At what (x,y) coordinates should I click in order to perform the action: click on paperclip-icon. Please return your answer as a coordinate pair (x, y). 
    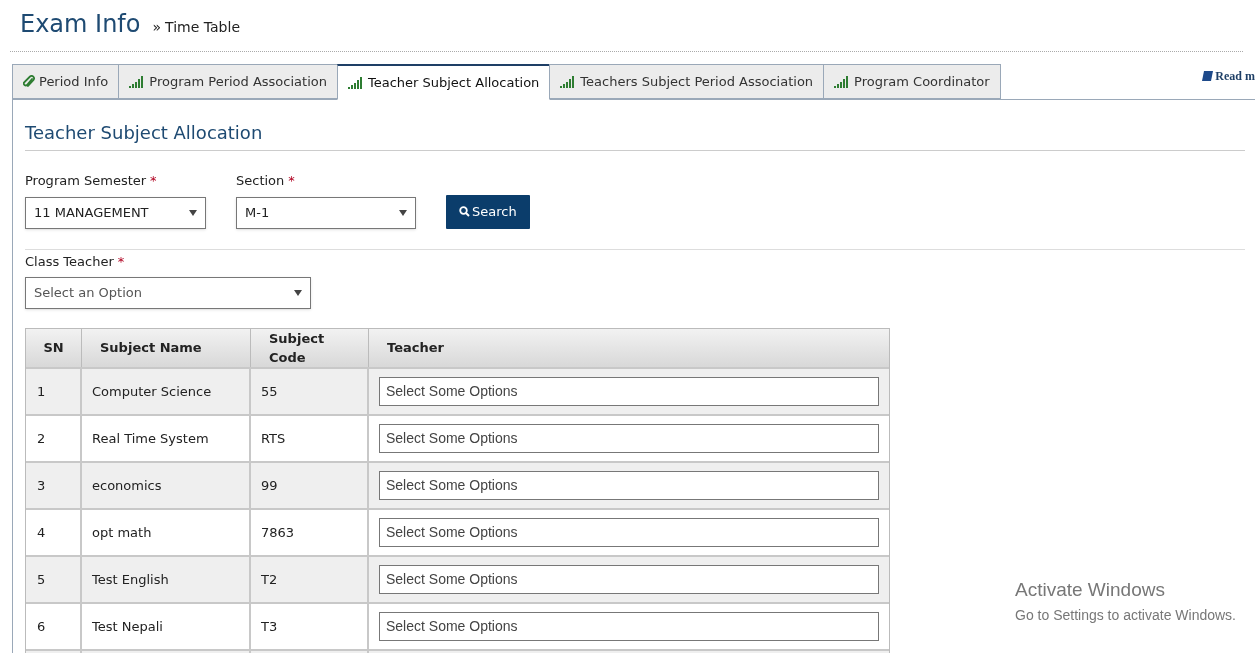
    Looking at the image, I should click on (29, 81).